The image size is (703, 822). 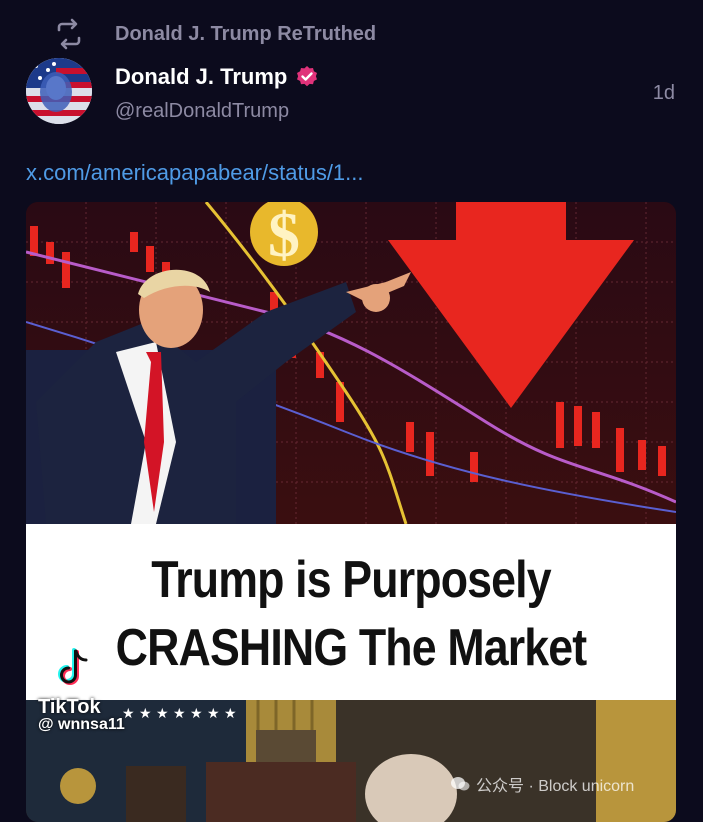 What do you see at coordinates (351, 648) in the screenshot?
I see `caption-line-2: CRASHING The Market` at bounding box center [351, 648].